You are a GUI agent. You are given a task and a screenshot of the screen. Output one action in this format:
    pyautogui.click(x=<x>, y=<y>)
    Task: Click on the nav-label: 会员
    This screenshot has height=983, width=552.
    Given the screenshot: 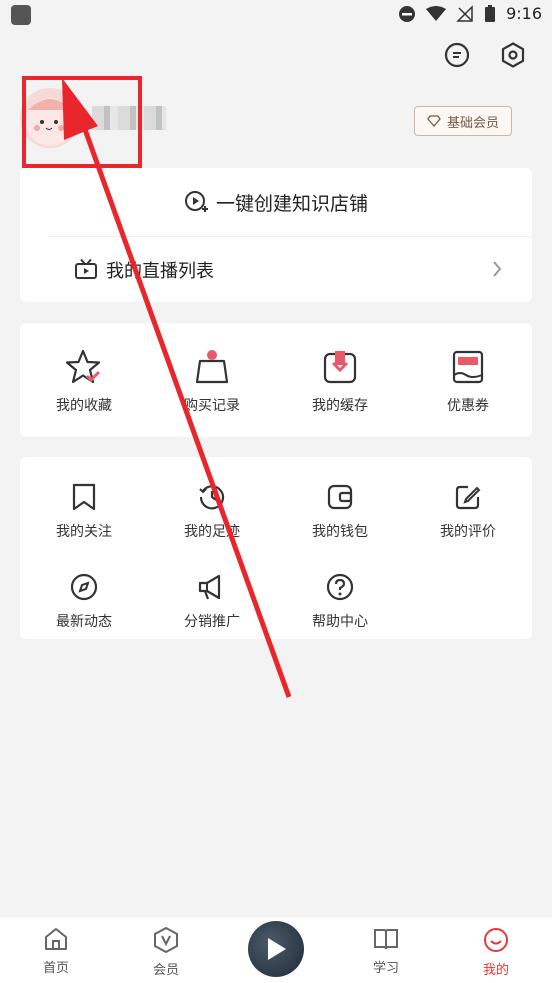 What is the action you would take?
    pyautogui.click(x=165, y=970)
    